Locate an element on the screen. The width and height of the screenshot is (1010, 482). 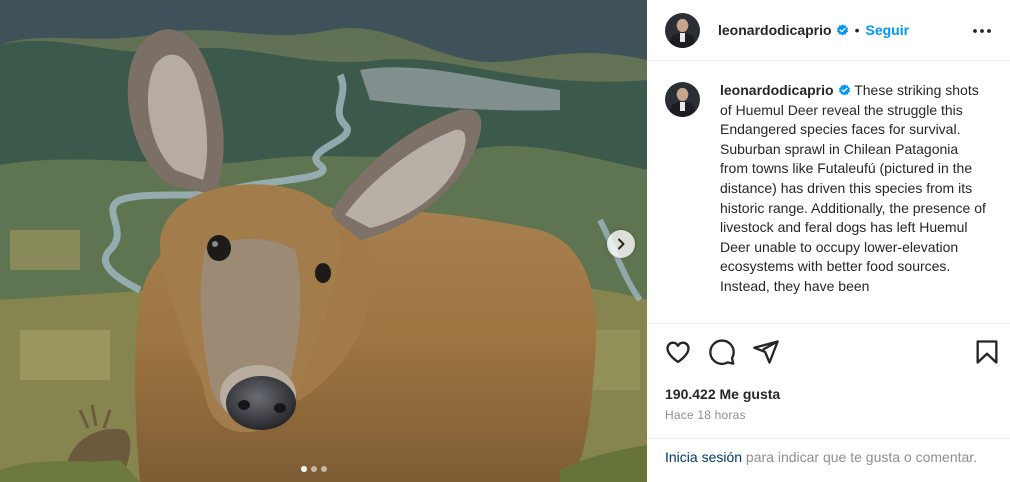
caption-username-link: leonardodicaprio is located at coordinates (777, 90).